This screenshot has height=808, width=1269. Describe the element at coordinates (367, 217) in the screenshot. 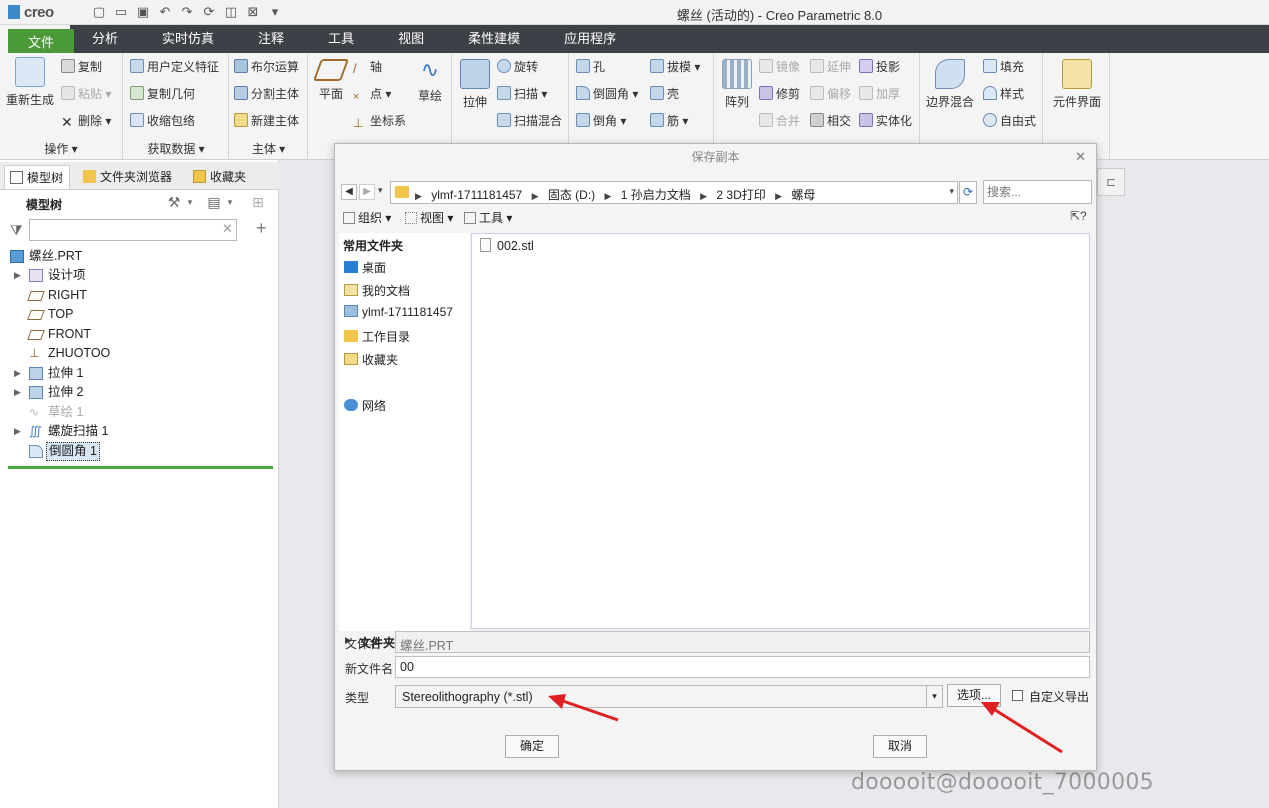

I see `organize-button: 组织 ▾` at that location.